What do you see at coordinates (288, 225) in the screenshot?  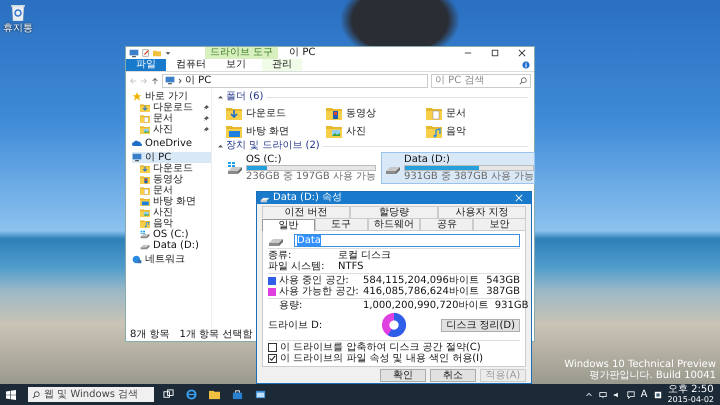 I see `dialog-tab: 일반` at bounding box center [288, 225].